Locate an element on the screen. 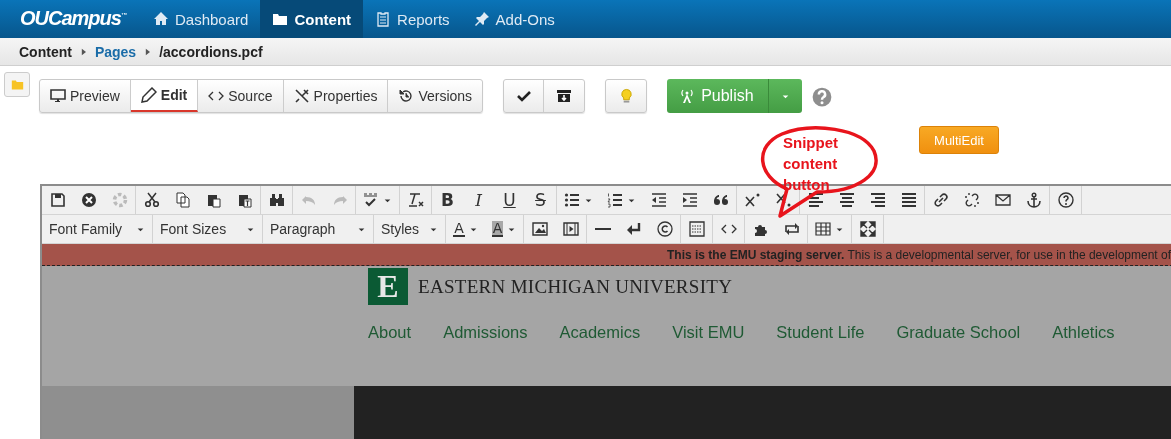 This screenshot has width=1171, height=439. university-name: EASTERN MICHIGAN UNIVERSITY is located at coordinates (575, 286).